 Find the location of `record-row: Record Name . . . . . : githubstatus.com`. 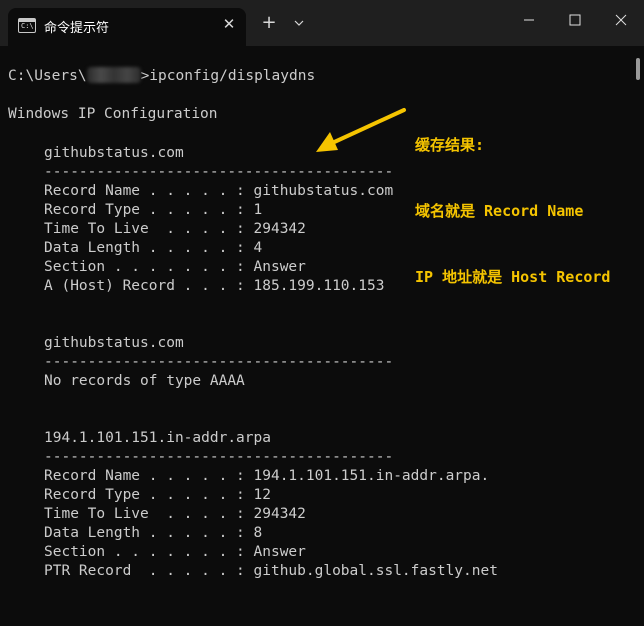

record-row: Record Name . . . . . : githubstatus.com is located at coordinates (219, 191).